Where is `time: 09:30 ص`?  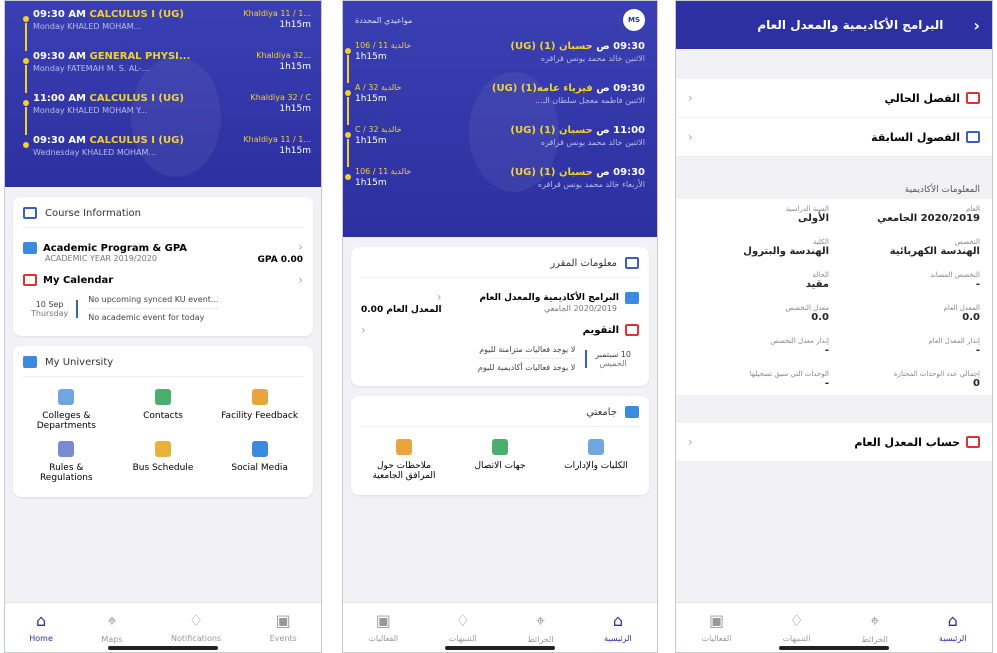 time: 09:30 ص is located at coordinates (620, 88).